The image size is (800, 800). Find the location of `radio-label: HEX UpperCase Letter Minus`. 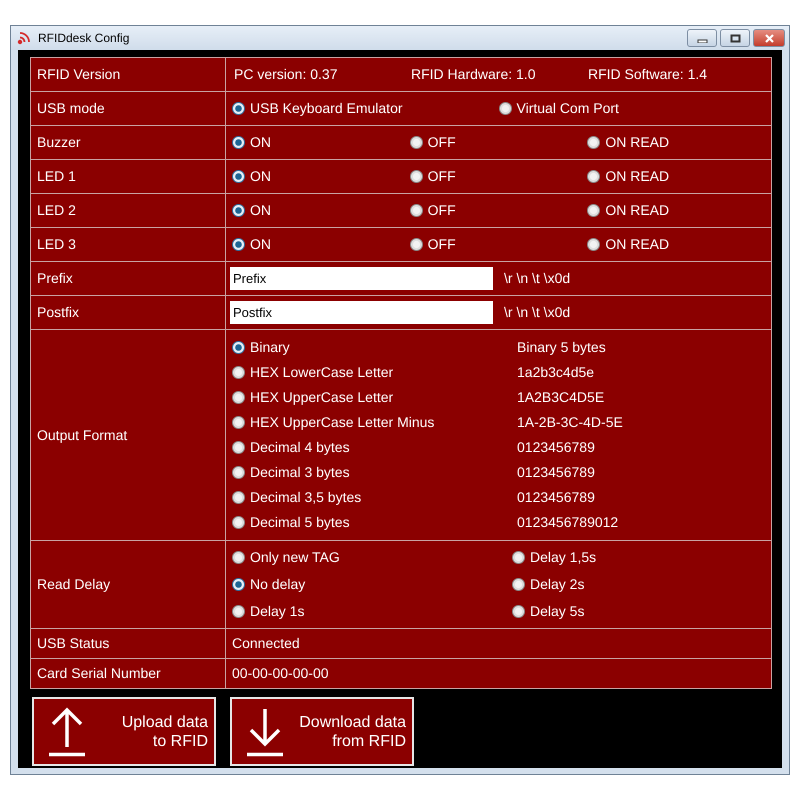

radio-label: HEX UpperCase Letter Minus is located at coordinates (342, 422).